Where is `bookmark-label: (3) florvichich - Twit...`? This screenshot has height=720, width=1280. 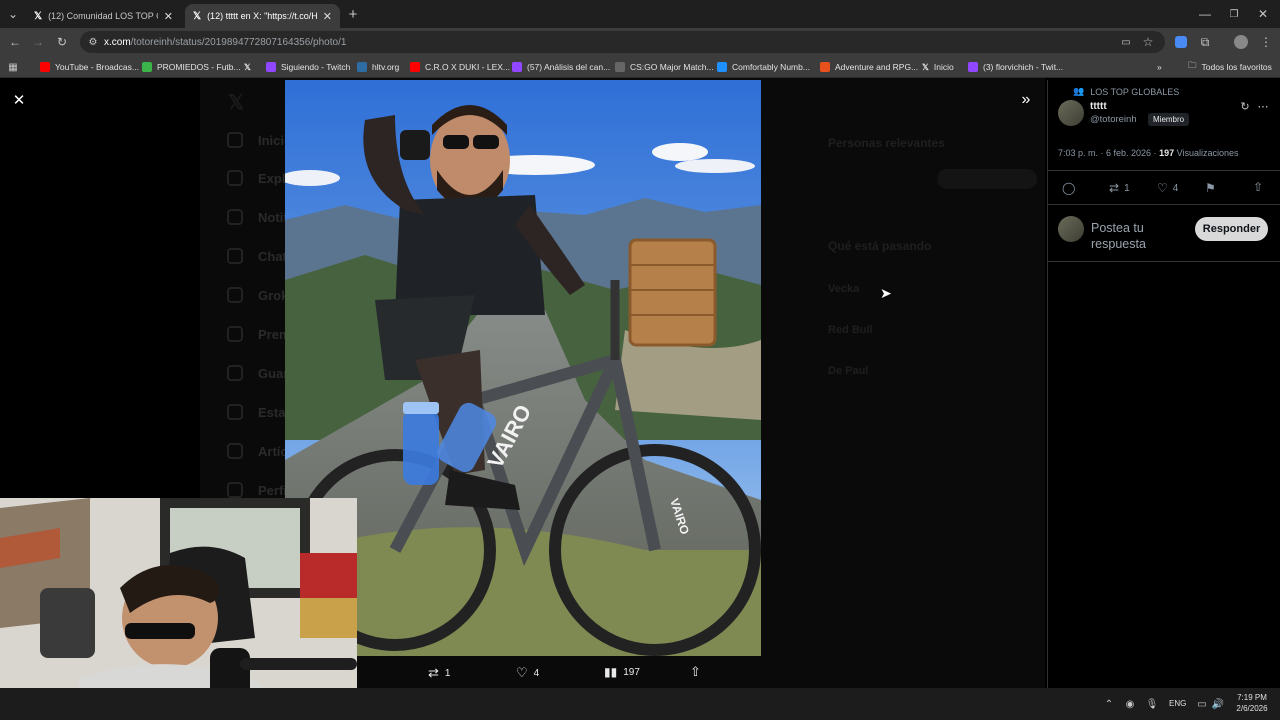 bookmark-label: (3) florvichich - Twit... is located at coordinates (1023, 67).